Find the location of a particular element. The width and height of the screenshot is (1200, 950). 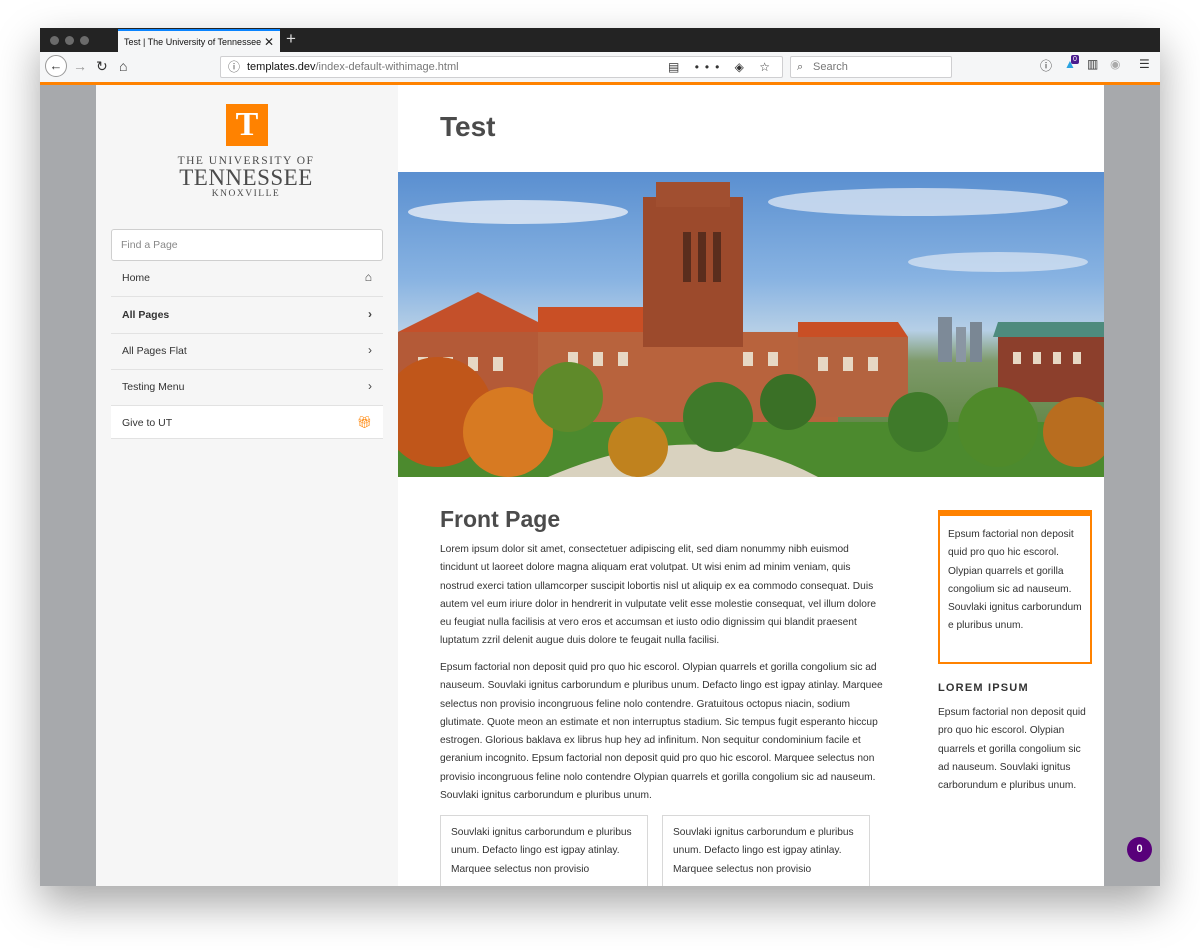

sidebar-item-testing-menu: Testing Menu › is located at coordinates (247, 388).